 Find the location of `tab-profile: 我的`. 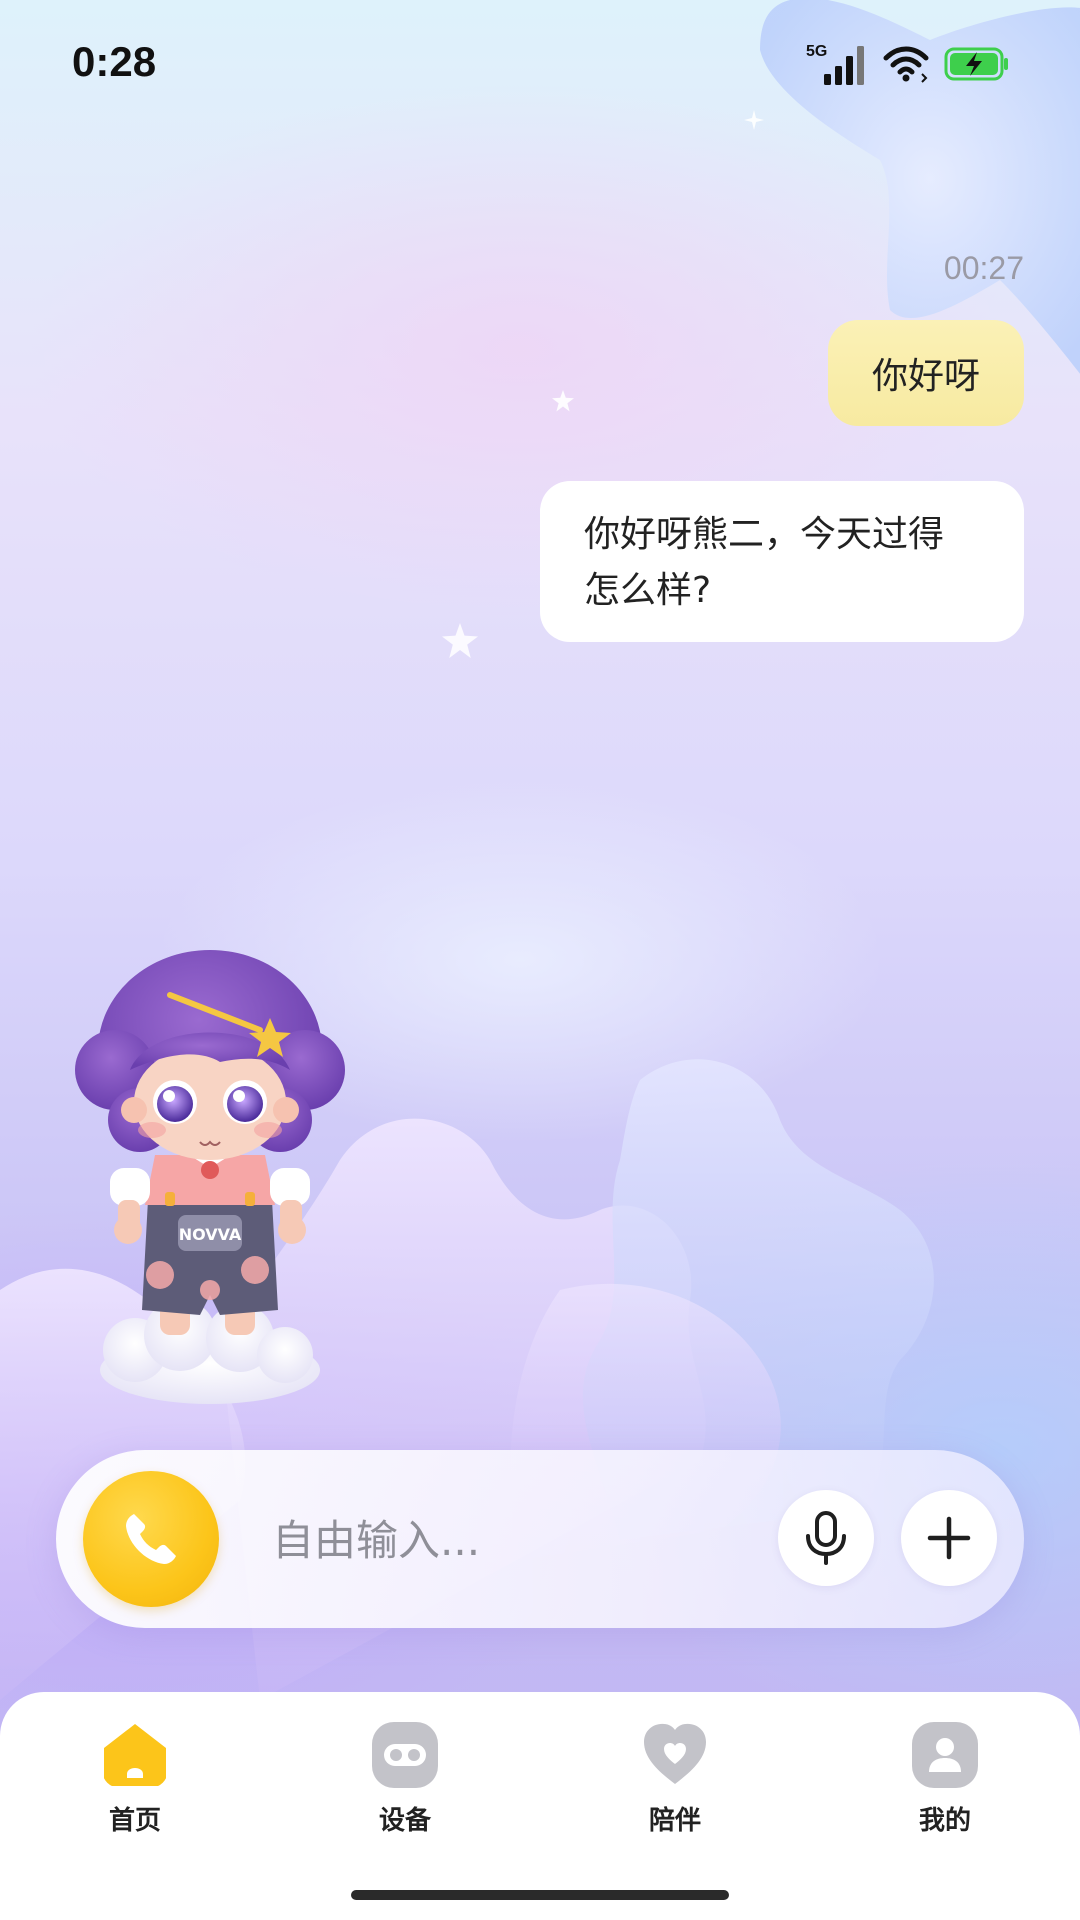

tab-profile: 我的 is located at coordinates (945, 1787).